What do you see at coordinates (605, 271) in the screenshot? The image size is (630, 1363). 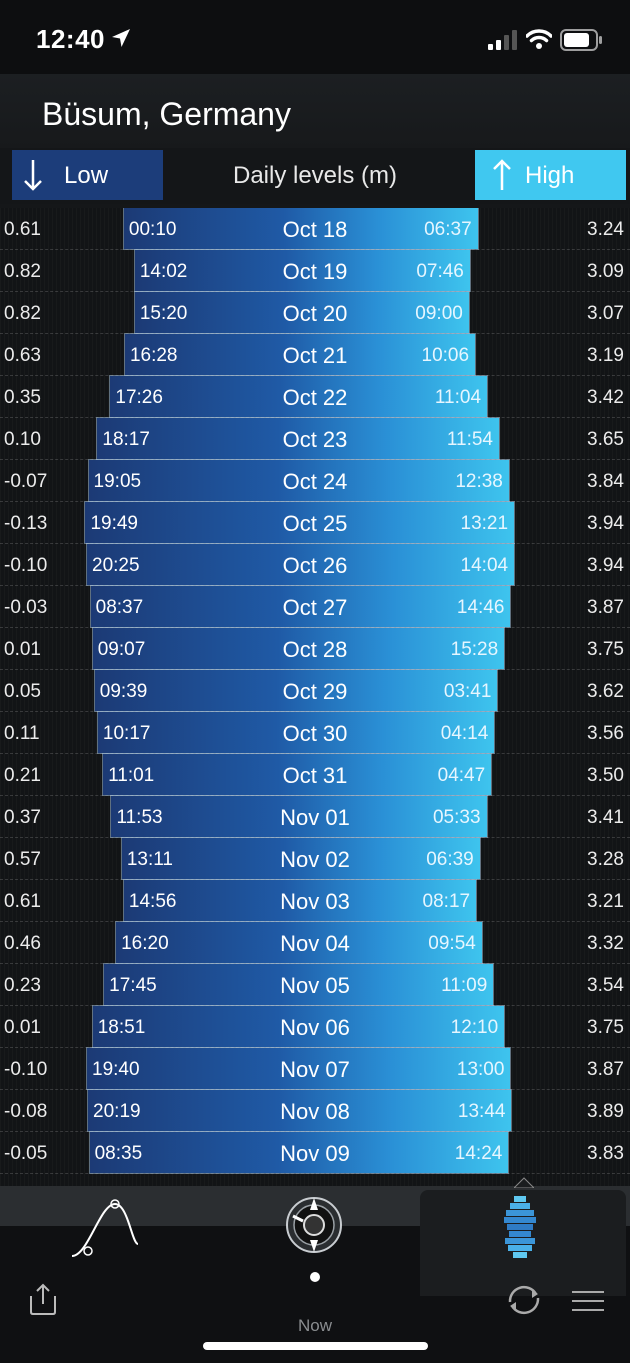 I see `high-level-value: 3.09` at bounding box center [605, 271].